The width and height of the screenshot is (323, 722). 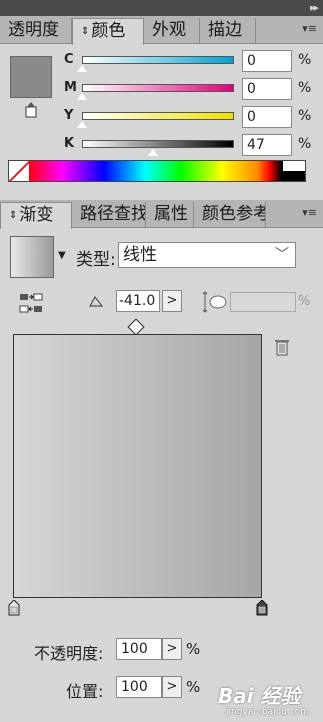 What do you see at coordinates (234, 214) in the screenshot?
I see `tab-label: 颜色参考` at bounding box center [234, 214].